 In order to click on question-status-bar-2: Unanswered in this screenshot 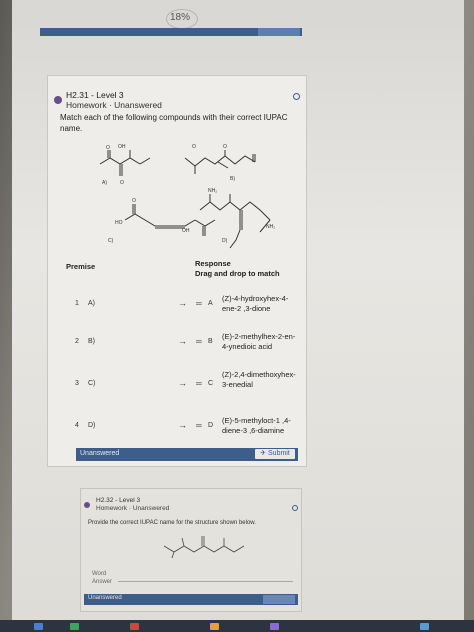, I will do `click(191, 599)`.